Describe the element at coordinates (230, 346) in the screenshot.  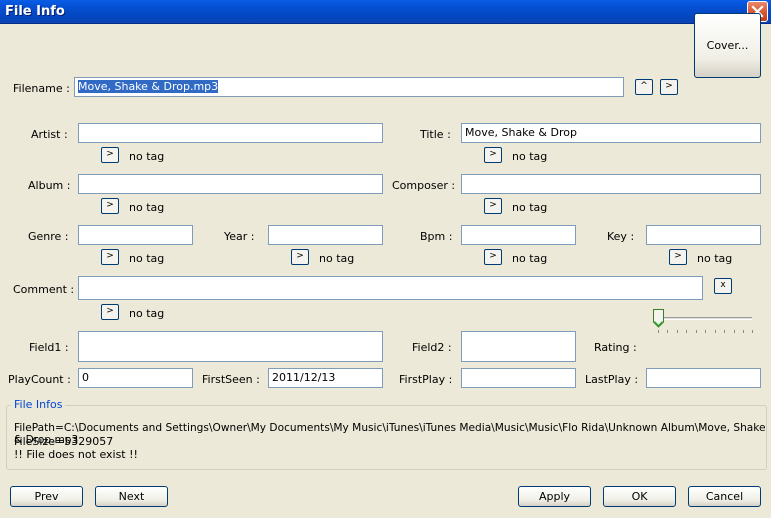
I see `field1-input` at that location.